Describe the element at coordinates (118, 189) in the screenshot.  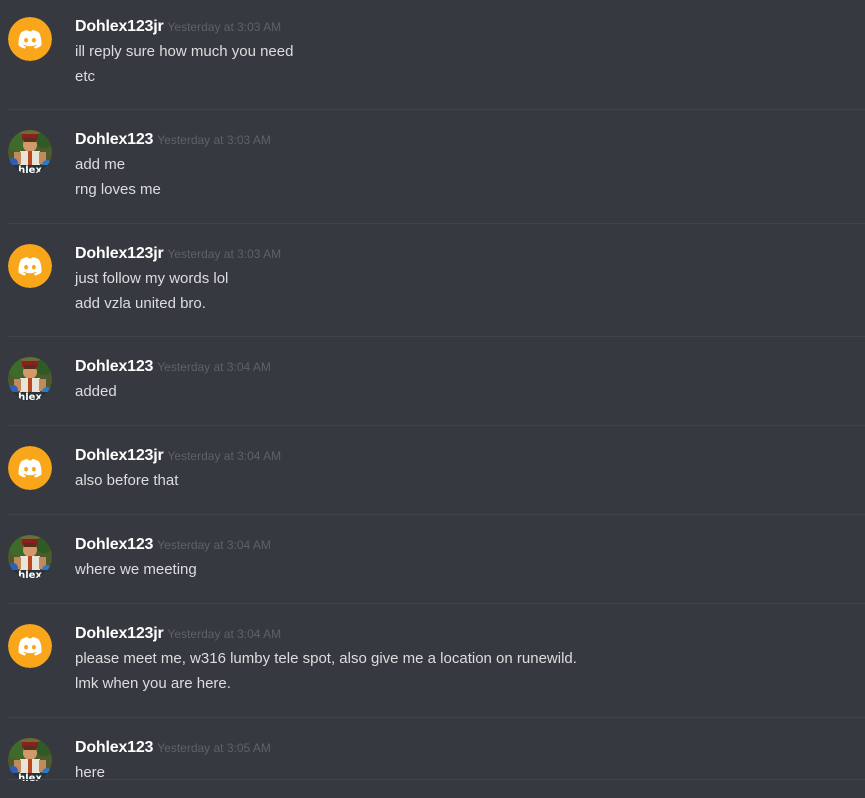
I see `message-text: rng loves me` at that location.